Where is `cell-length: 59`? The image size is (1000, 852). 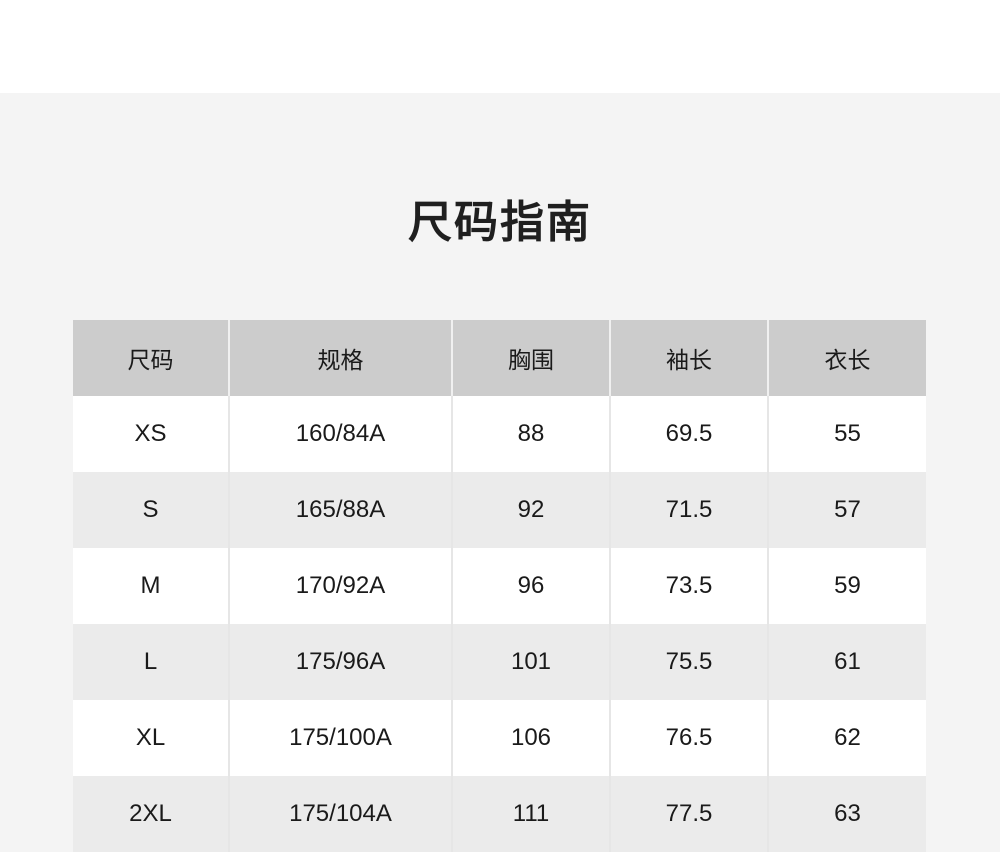
cell-length: 59 is located at coordinates (847, 586).